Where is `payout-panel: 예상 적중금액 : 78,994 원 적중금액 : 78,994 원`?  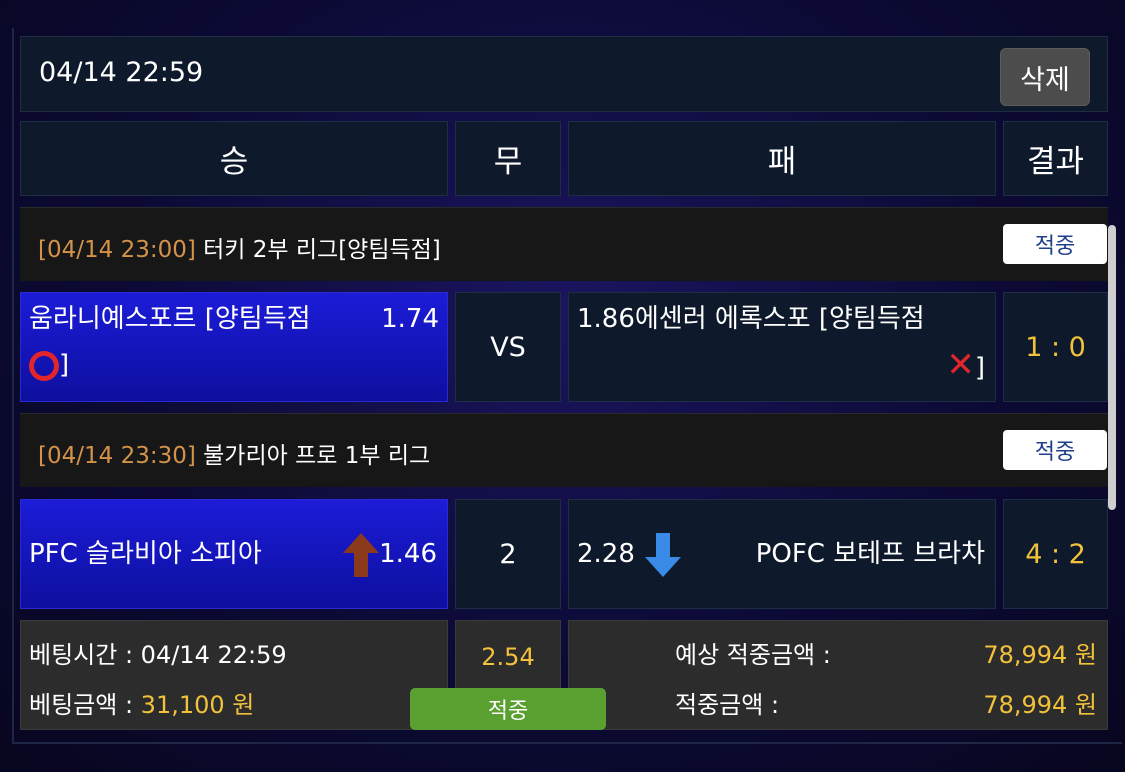
payout-panel: 예상 적중금액 : 78,994 원 적중금액 : 78,994 원 is located at coordinates (838, 675).